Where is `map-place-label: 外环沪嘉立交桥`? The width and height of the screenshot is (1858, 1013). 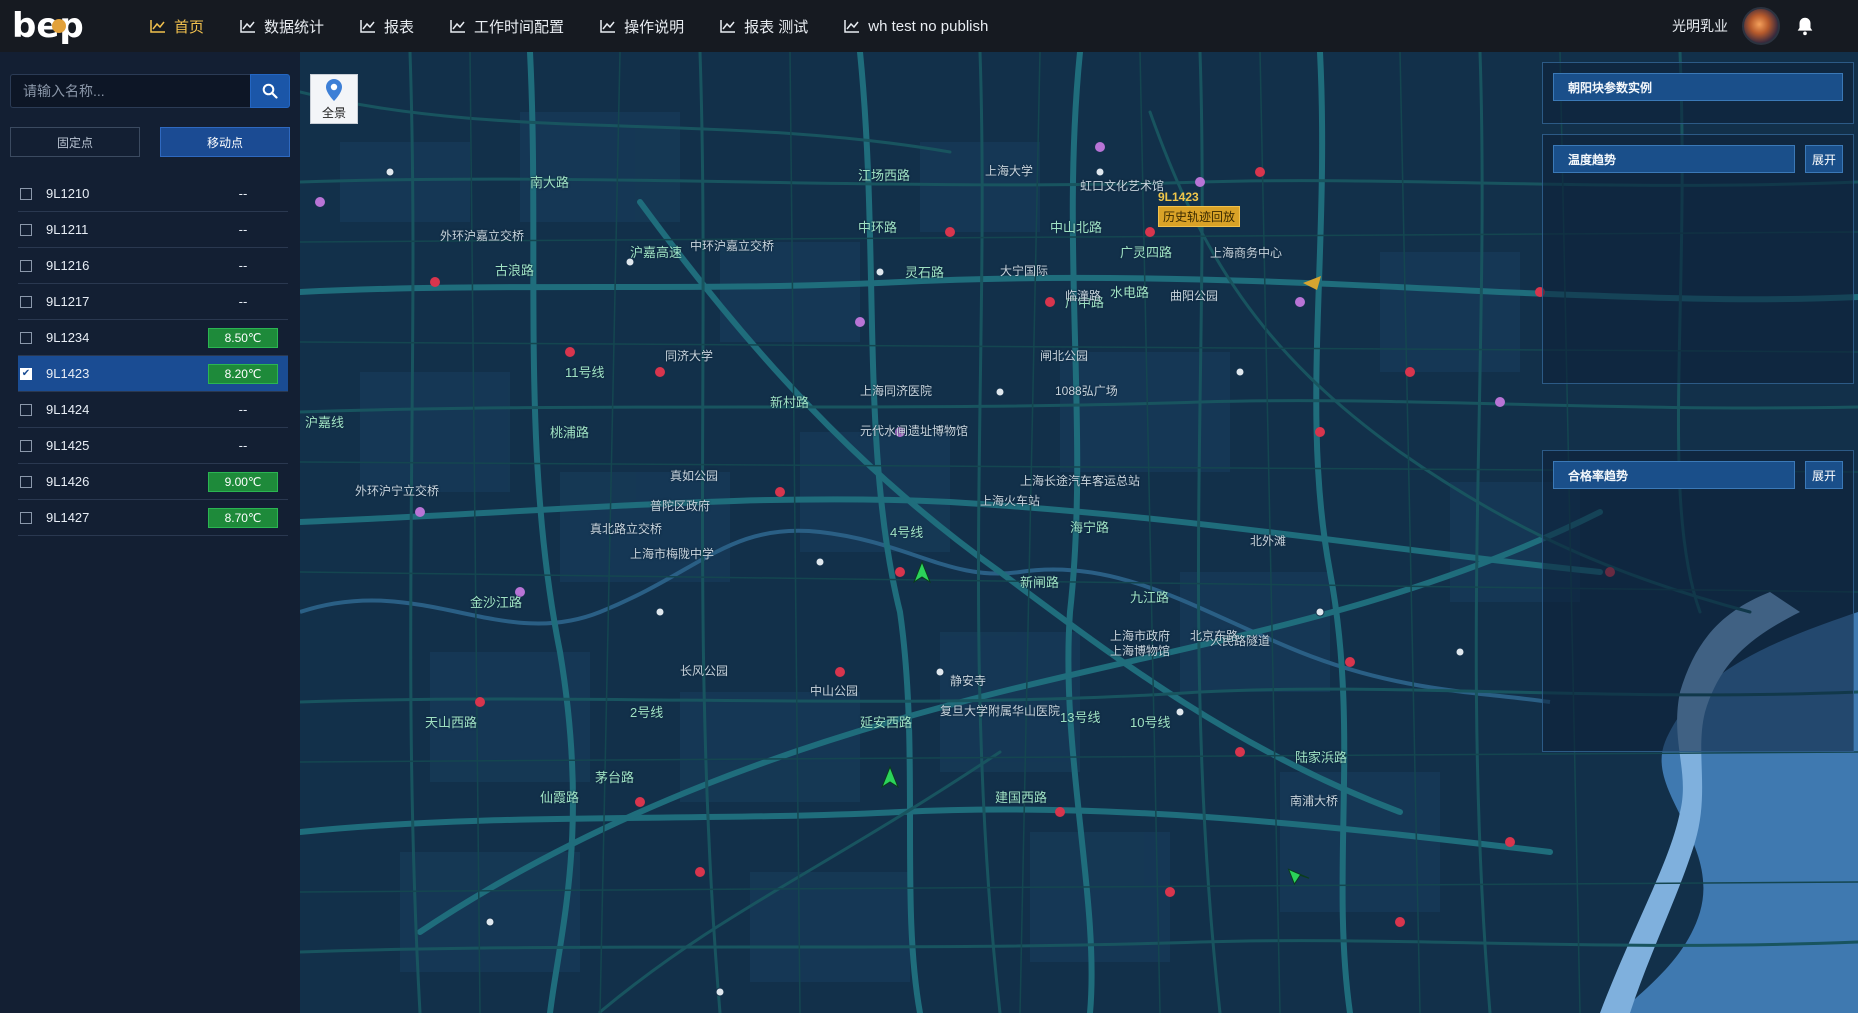
map-place-label: 外环沪嘉立交桥 is located at coordinates (482, 236).